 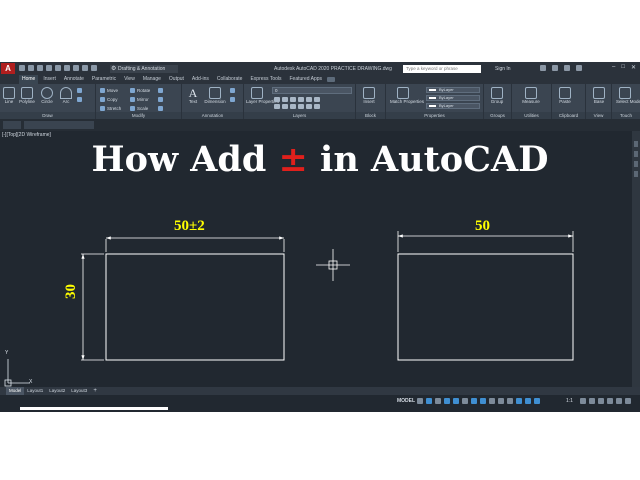 What do you see at coordinates (531, 115) in the screenshot?
I see `utilities-panel-title: Utilities` at bounding box center [531, 115].